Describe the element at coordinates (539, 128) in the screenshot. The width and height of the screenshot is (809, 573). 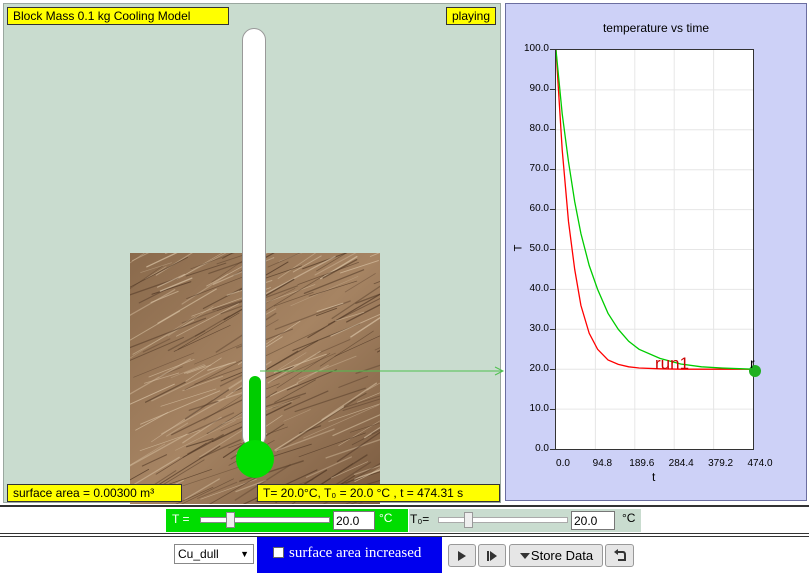
I see `y-tick-label: 80.0` at that location.